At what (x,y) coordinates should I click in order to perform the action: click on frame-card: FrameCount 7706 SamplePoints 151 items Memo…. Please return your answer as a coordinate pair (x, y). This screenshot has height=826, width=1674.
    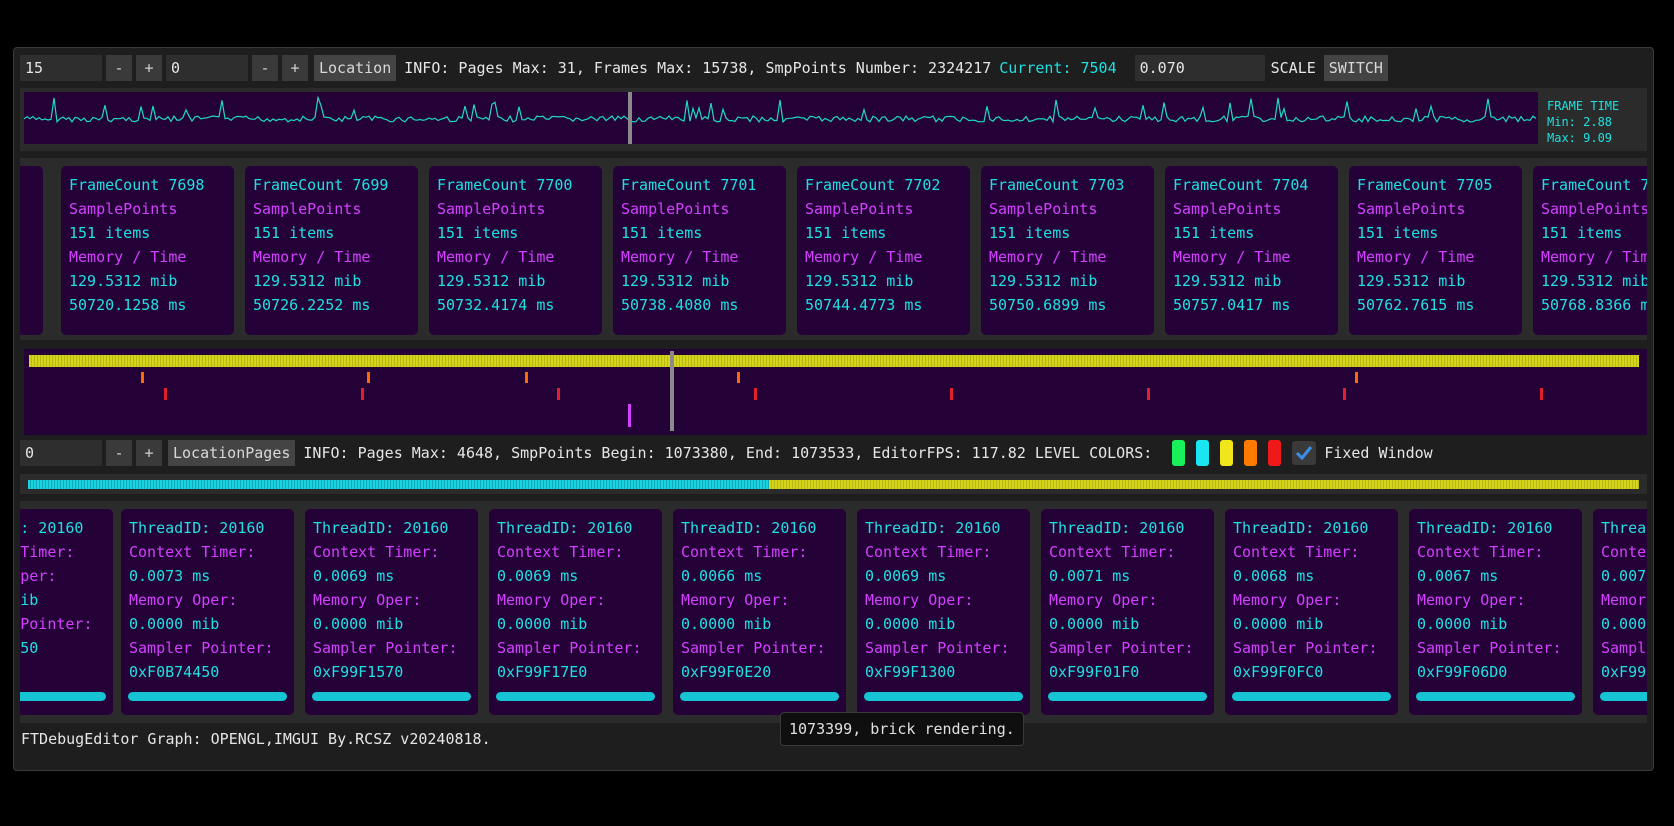
    Looking at the image, I should click on (1590, 250).